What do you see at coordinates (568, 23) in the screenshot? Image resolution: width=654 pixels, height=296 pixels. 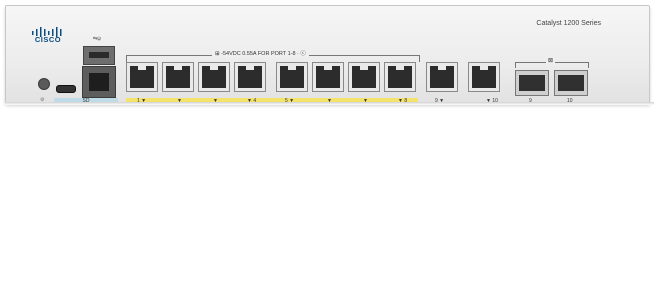 I see `model-series: Catalyst 1200 Series` at bounding box center [568, 23].